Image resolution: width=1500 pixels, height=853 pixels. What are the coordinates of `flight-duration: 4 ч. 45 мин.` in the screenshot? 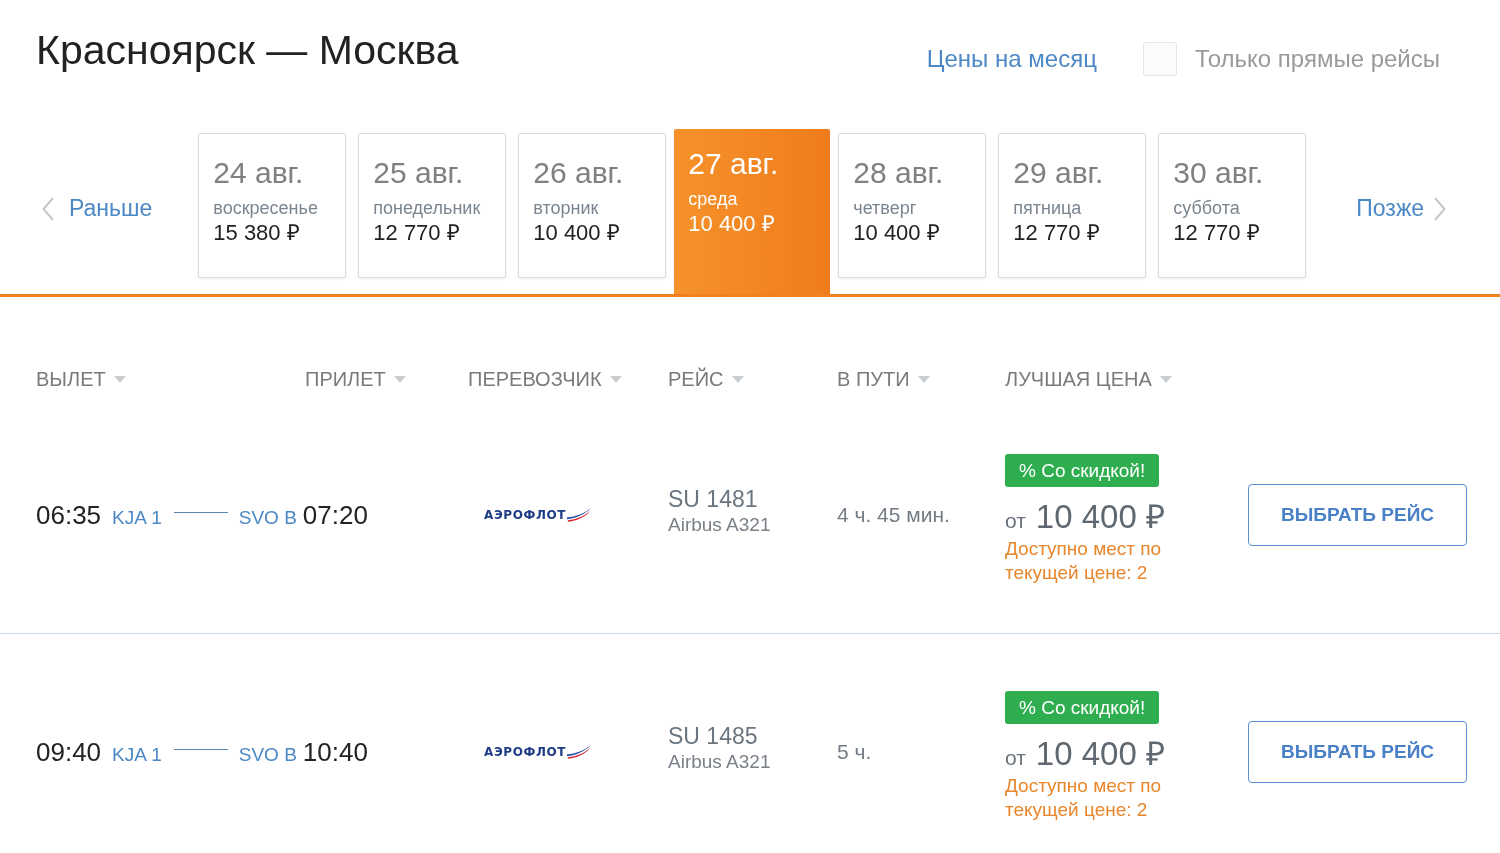 It's located at (893, 514).